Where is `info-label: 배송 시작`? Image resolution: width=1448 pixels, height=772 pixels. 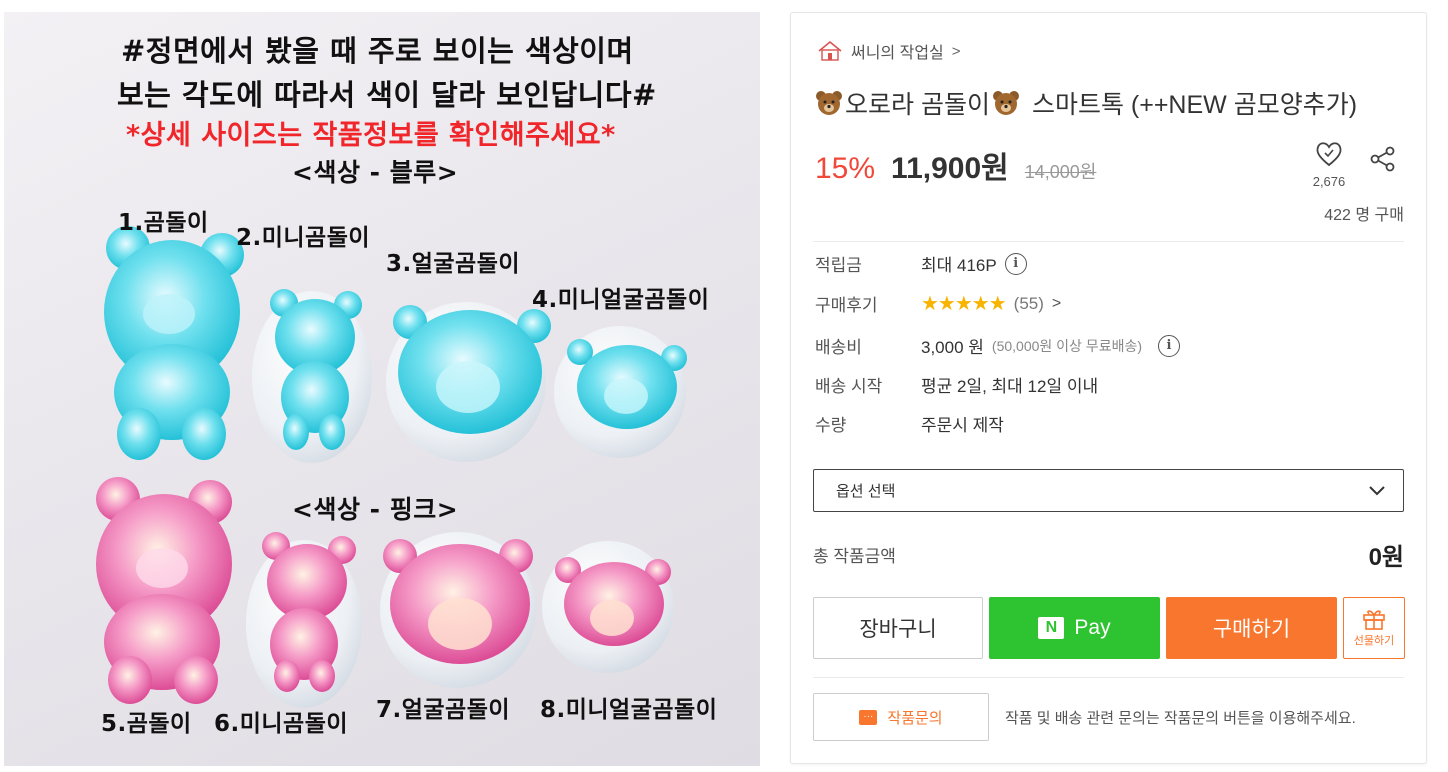
info-label: 배송 시작 is located at coordinates (849, 386).